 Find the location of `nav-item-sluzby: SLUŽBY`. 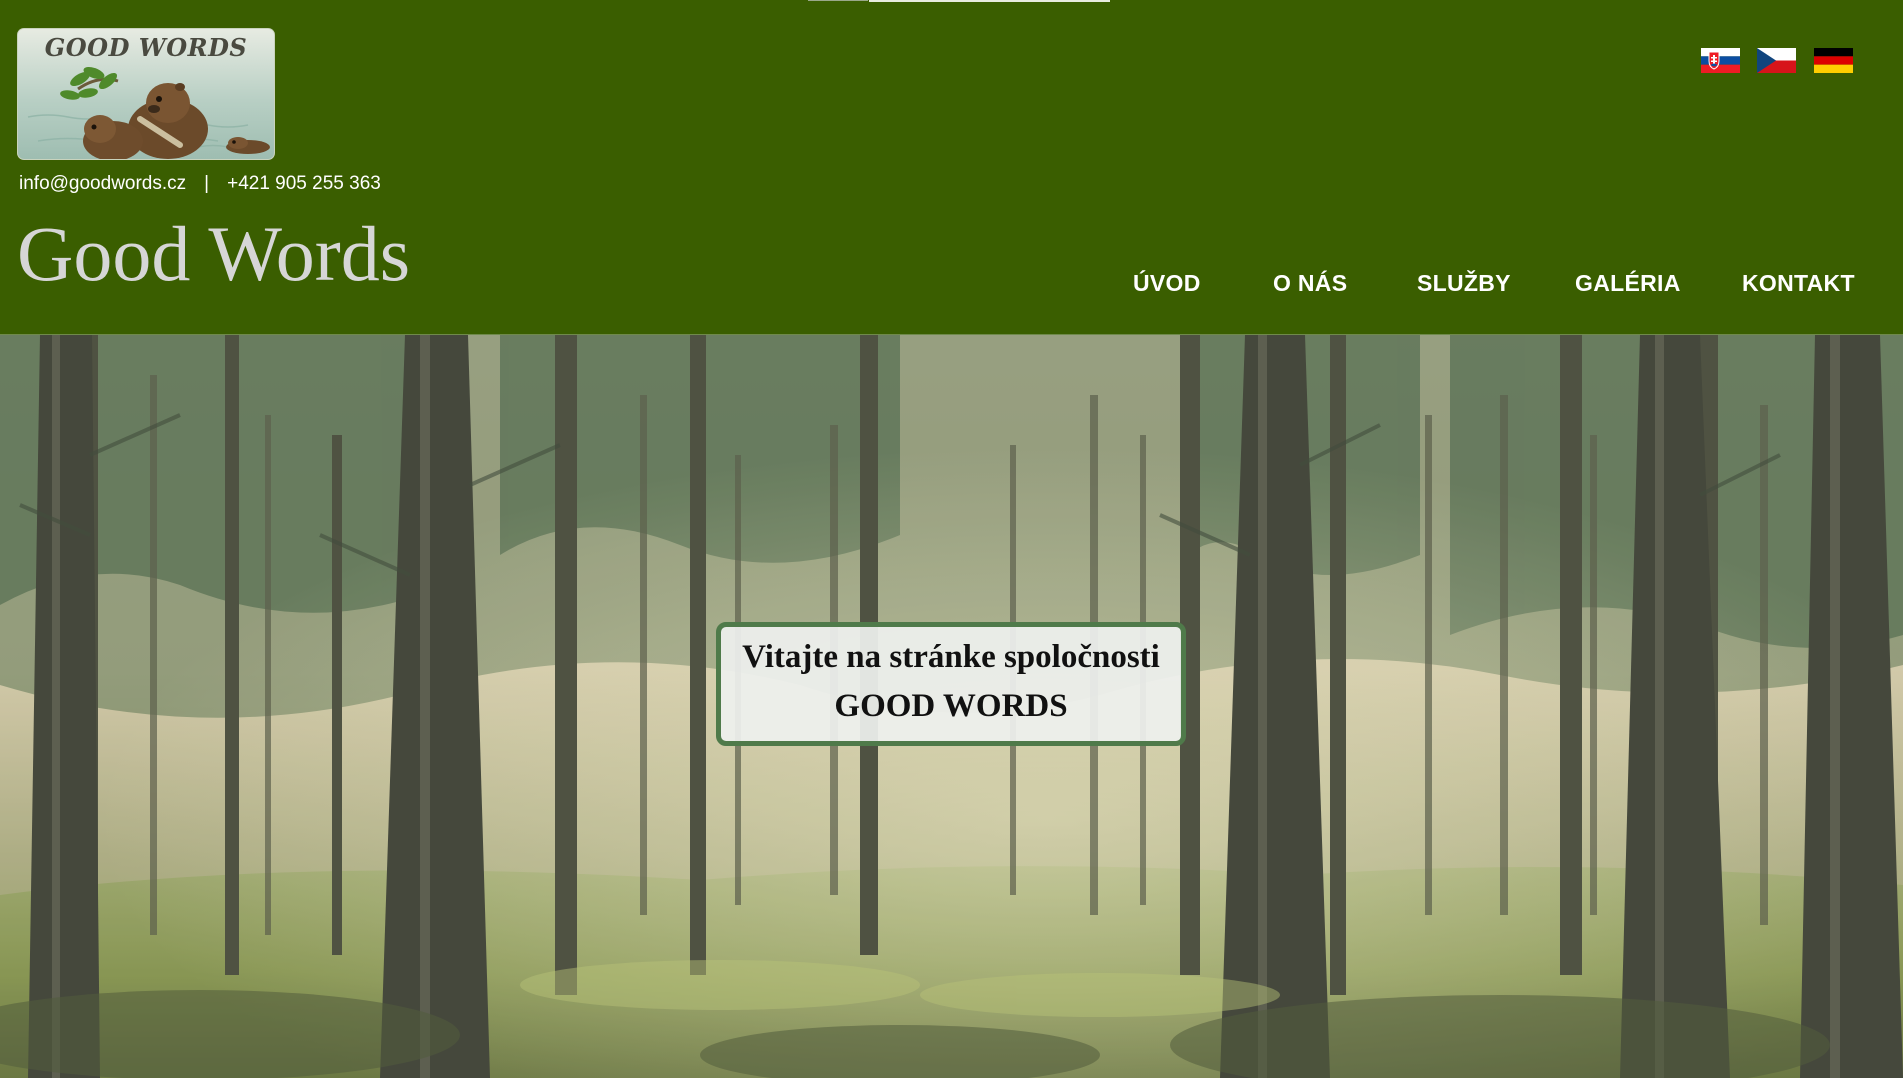

nav-item-sluzby: SLUŽBY is located at coordinates (1464, 283).